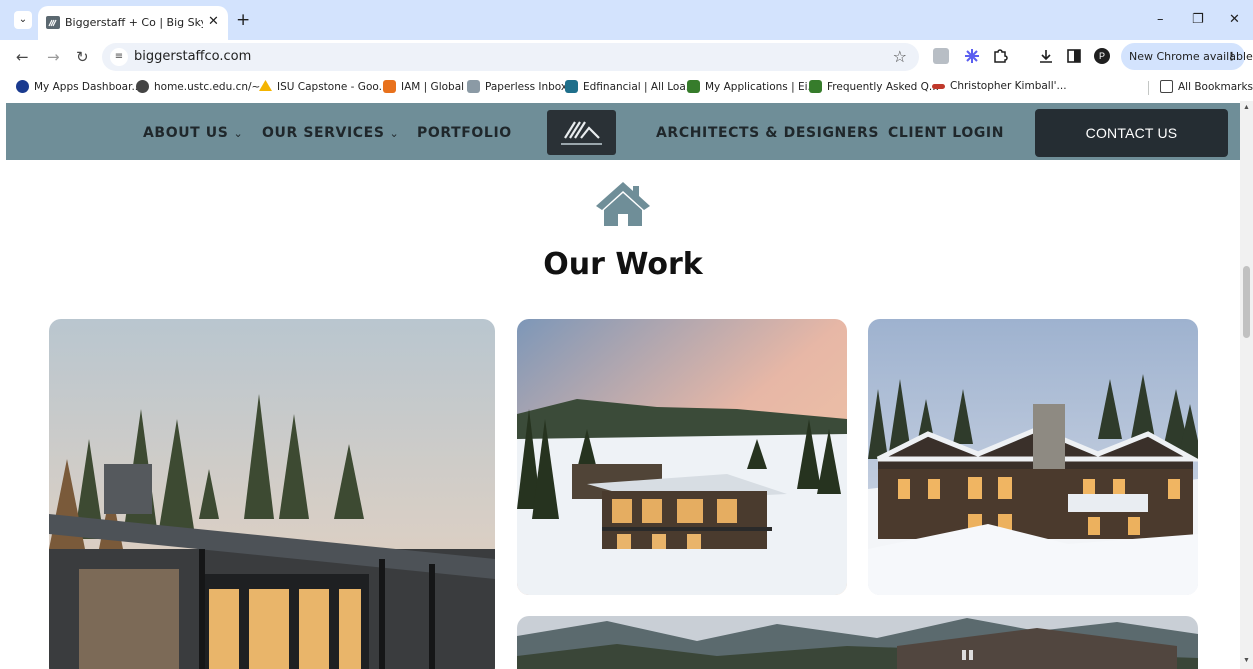 The height and width of the screenshot is (669, 1253). I want to click on all-bookmarks-button: All Bookmarks, so click(1206, 86).